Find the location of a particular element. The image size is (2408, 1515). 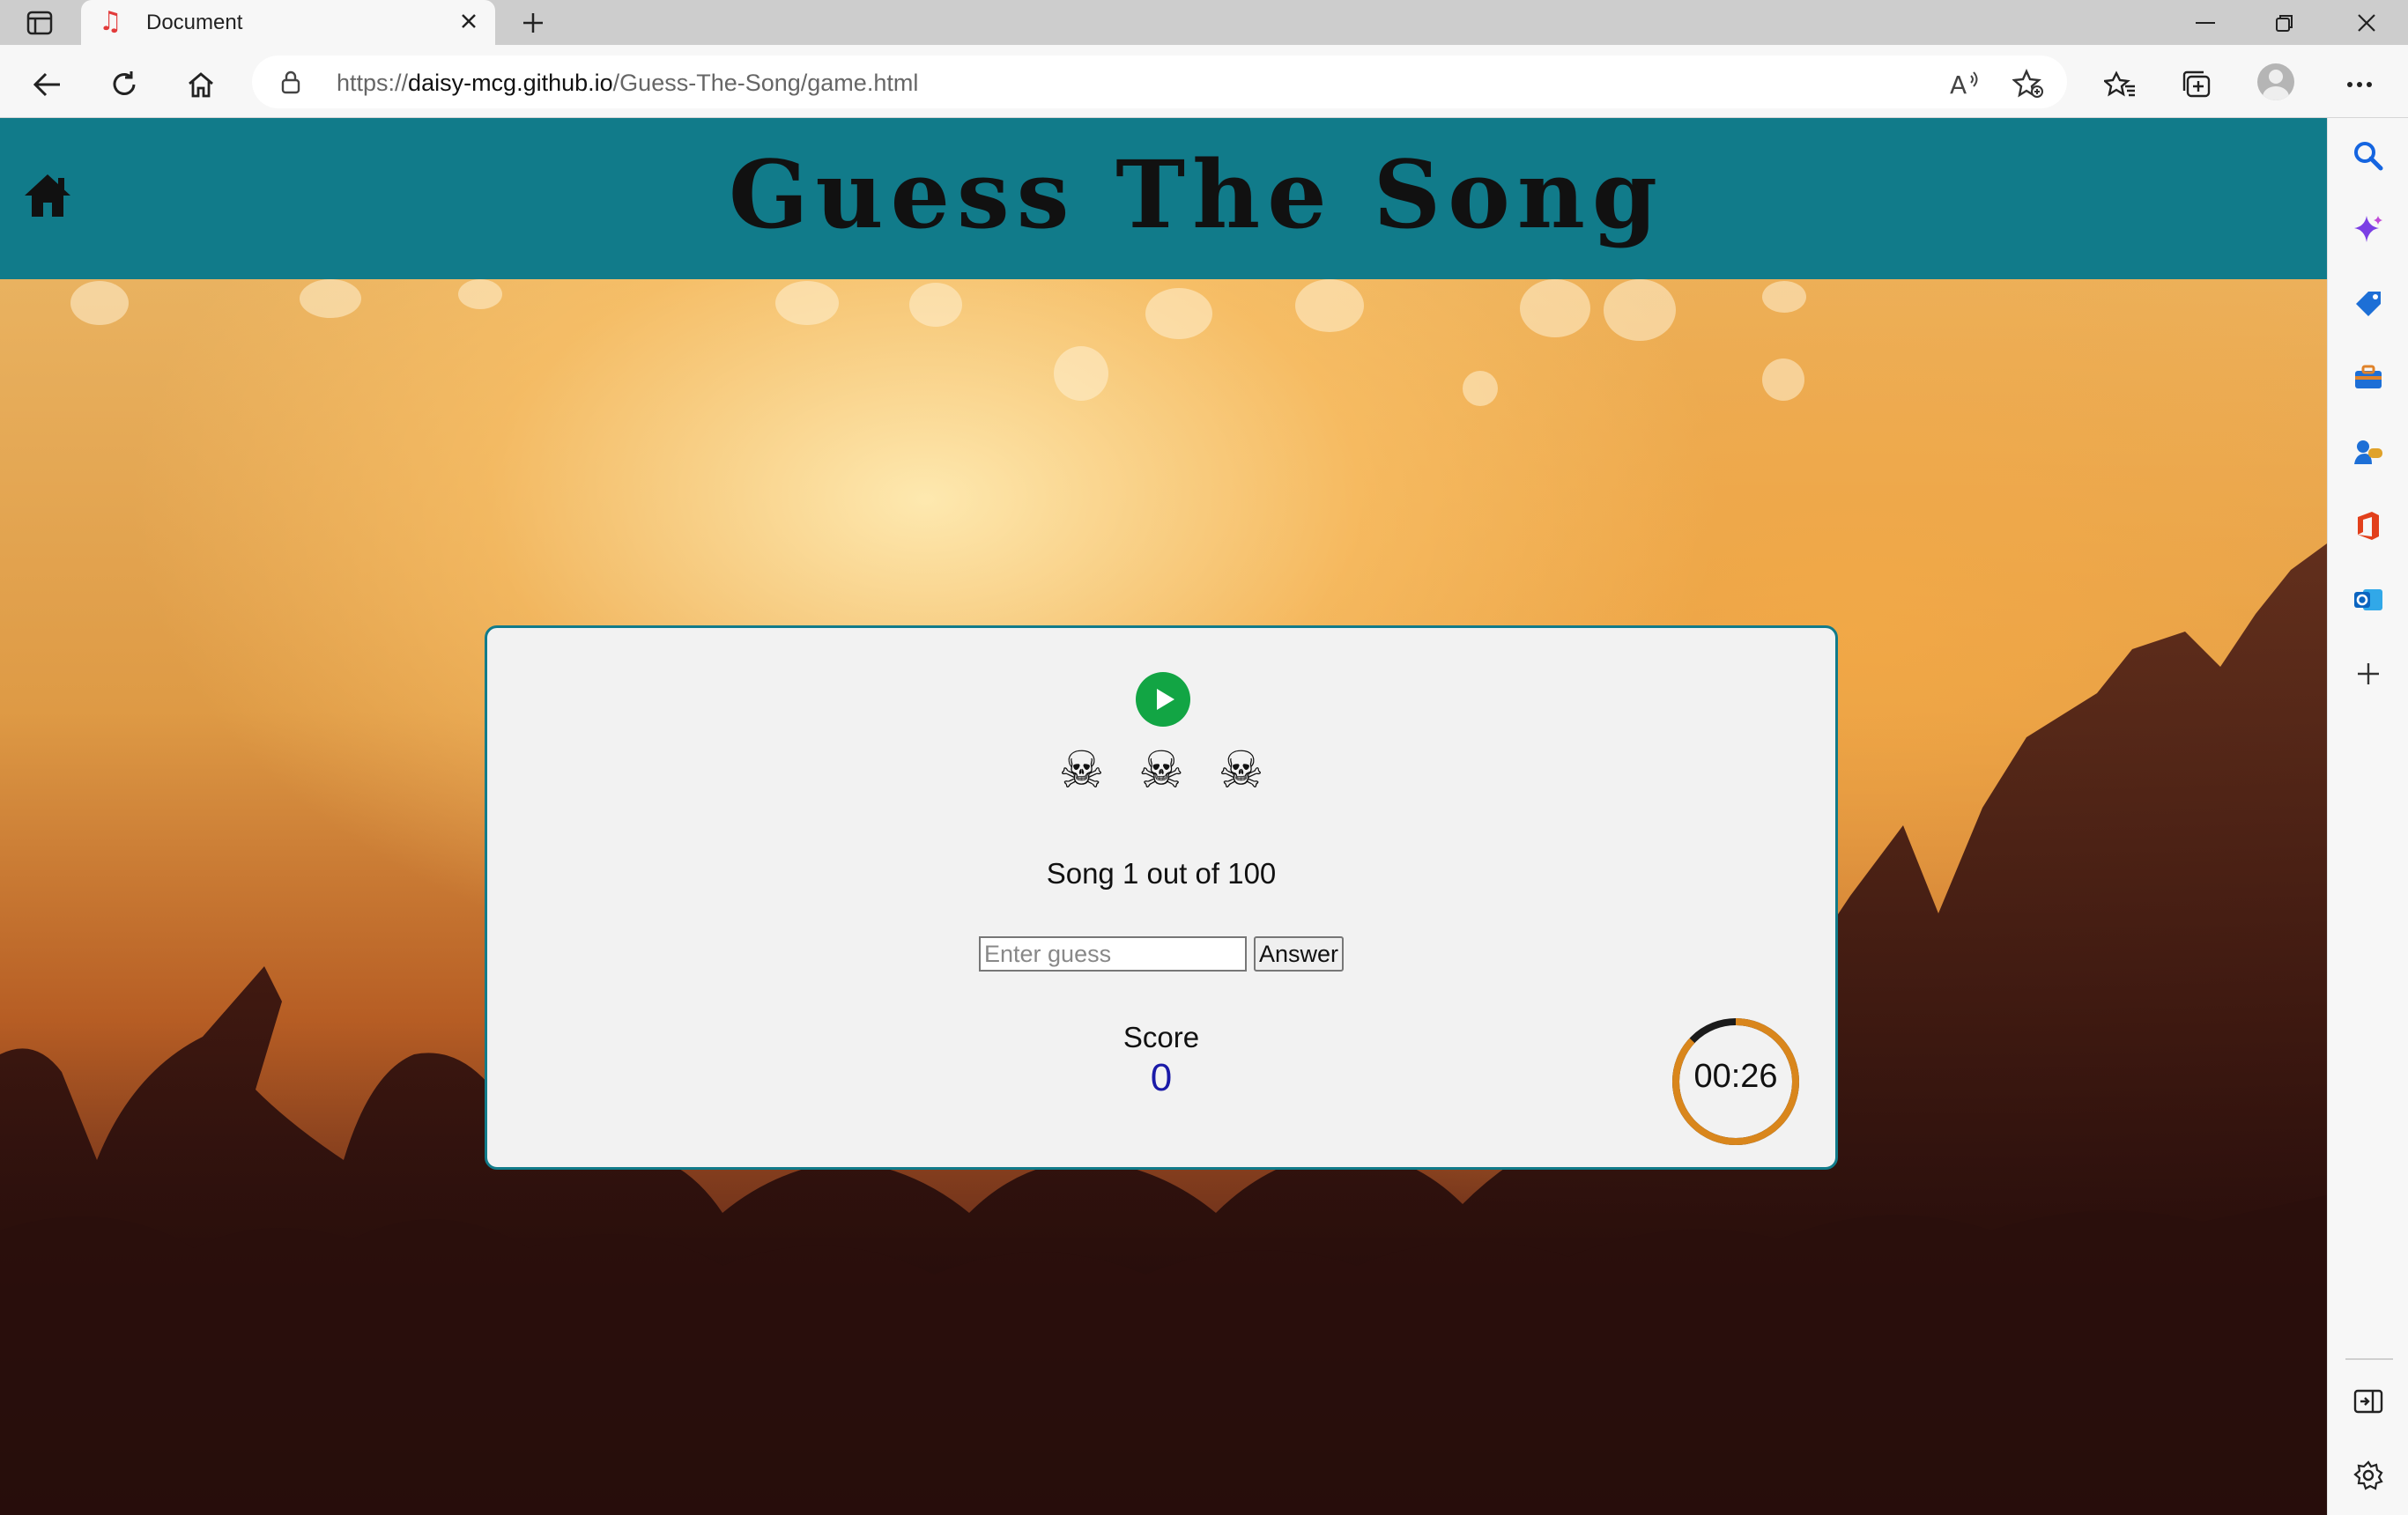

more-options-icon is located at coordinates (2360, 85).